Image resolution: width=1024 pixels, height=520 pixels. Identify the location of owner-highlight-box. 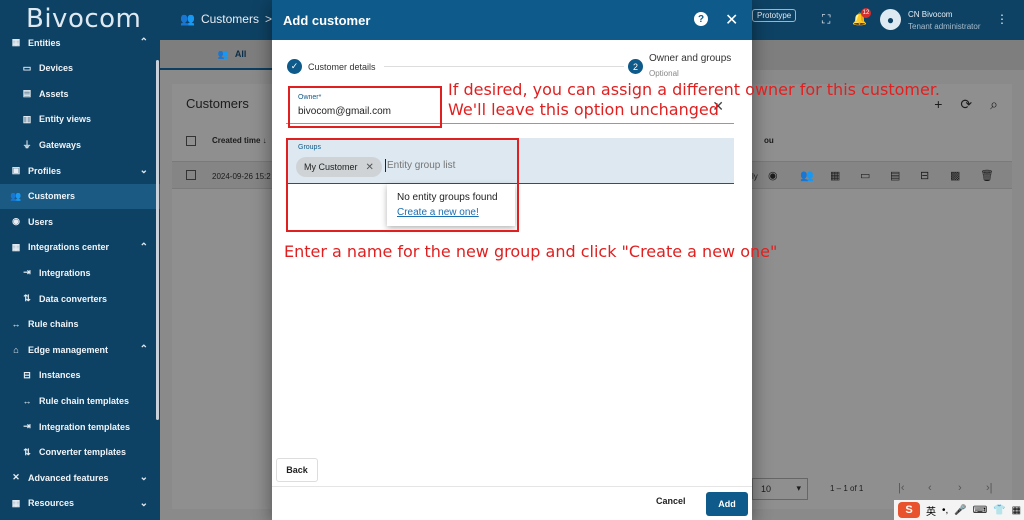
(365, 107).